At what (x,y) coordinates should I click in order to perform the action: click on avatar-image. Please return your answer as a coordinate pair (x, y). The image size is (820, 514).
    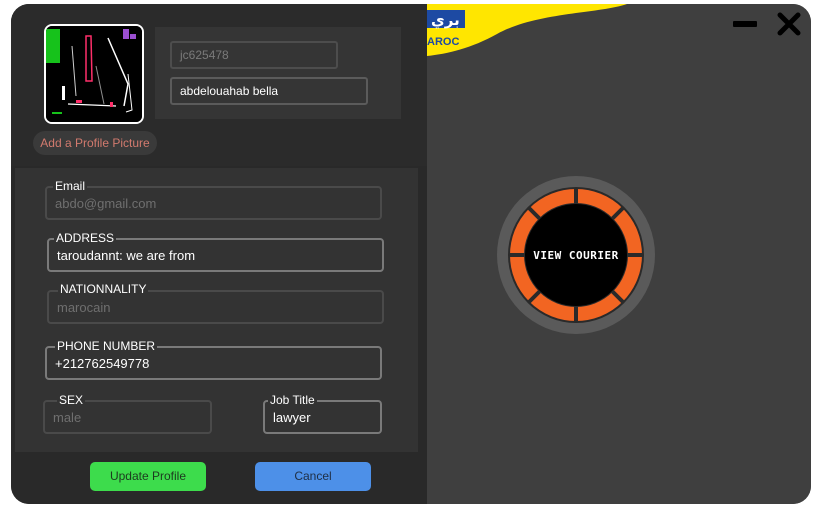
    Looking at the image, I should click on (94, 74).